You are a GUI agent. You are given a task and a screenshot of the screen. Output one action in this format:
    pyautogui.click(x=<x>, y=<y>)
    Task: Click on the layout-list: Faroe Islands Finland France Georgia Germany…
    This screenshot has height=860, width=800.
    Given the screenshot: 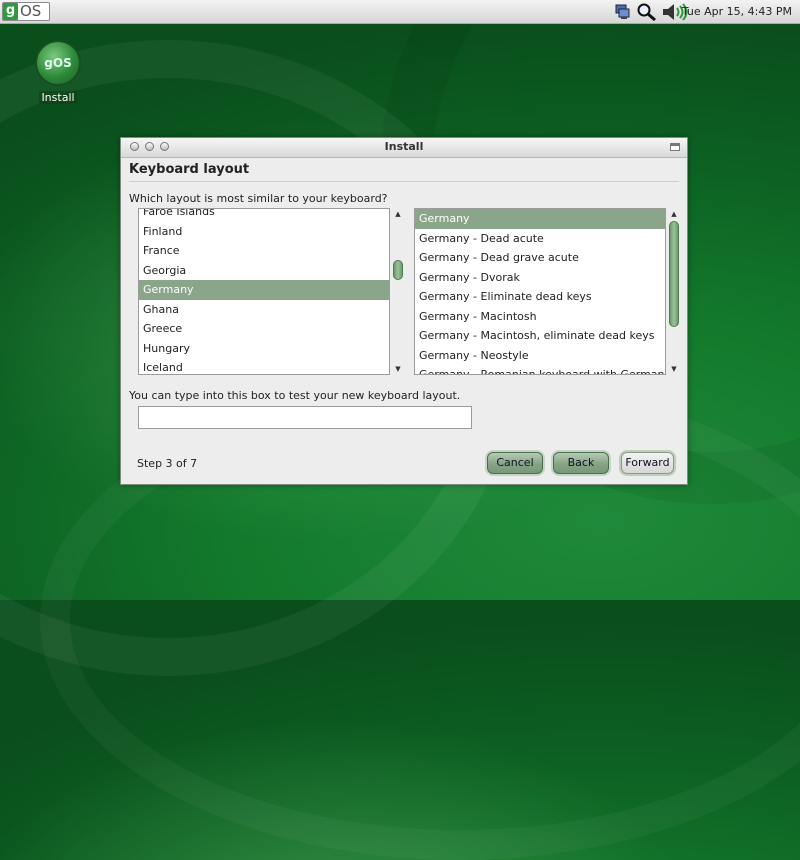 What is the action you would take?
    pyautogui.click(x=264, y=291)
    